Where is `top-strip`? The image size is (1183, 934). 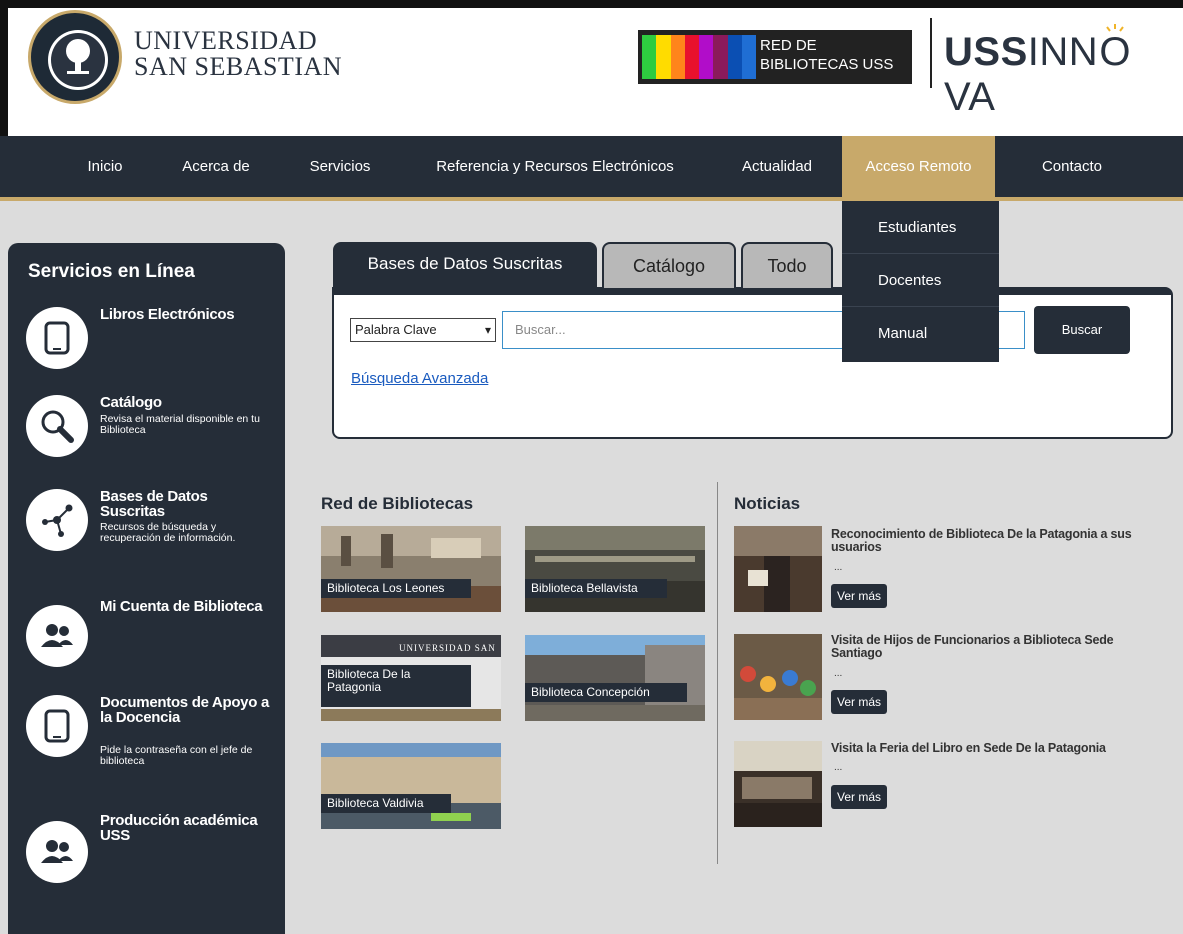 top-strip is located at coordinates (591, 4).